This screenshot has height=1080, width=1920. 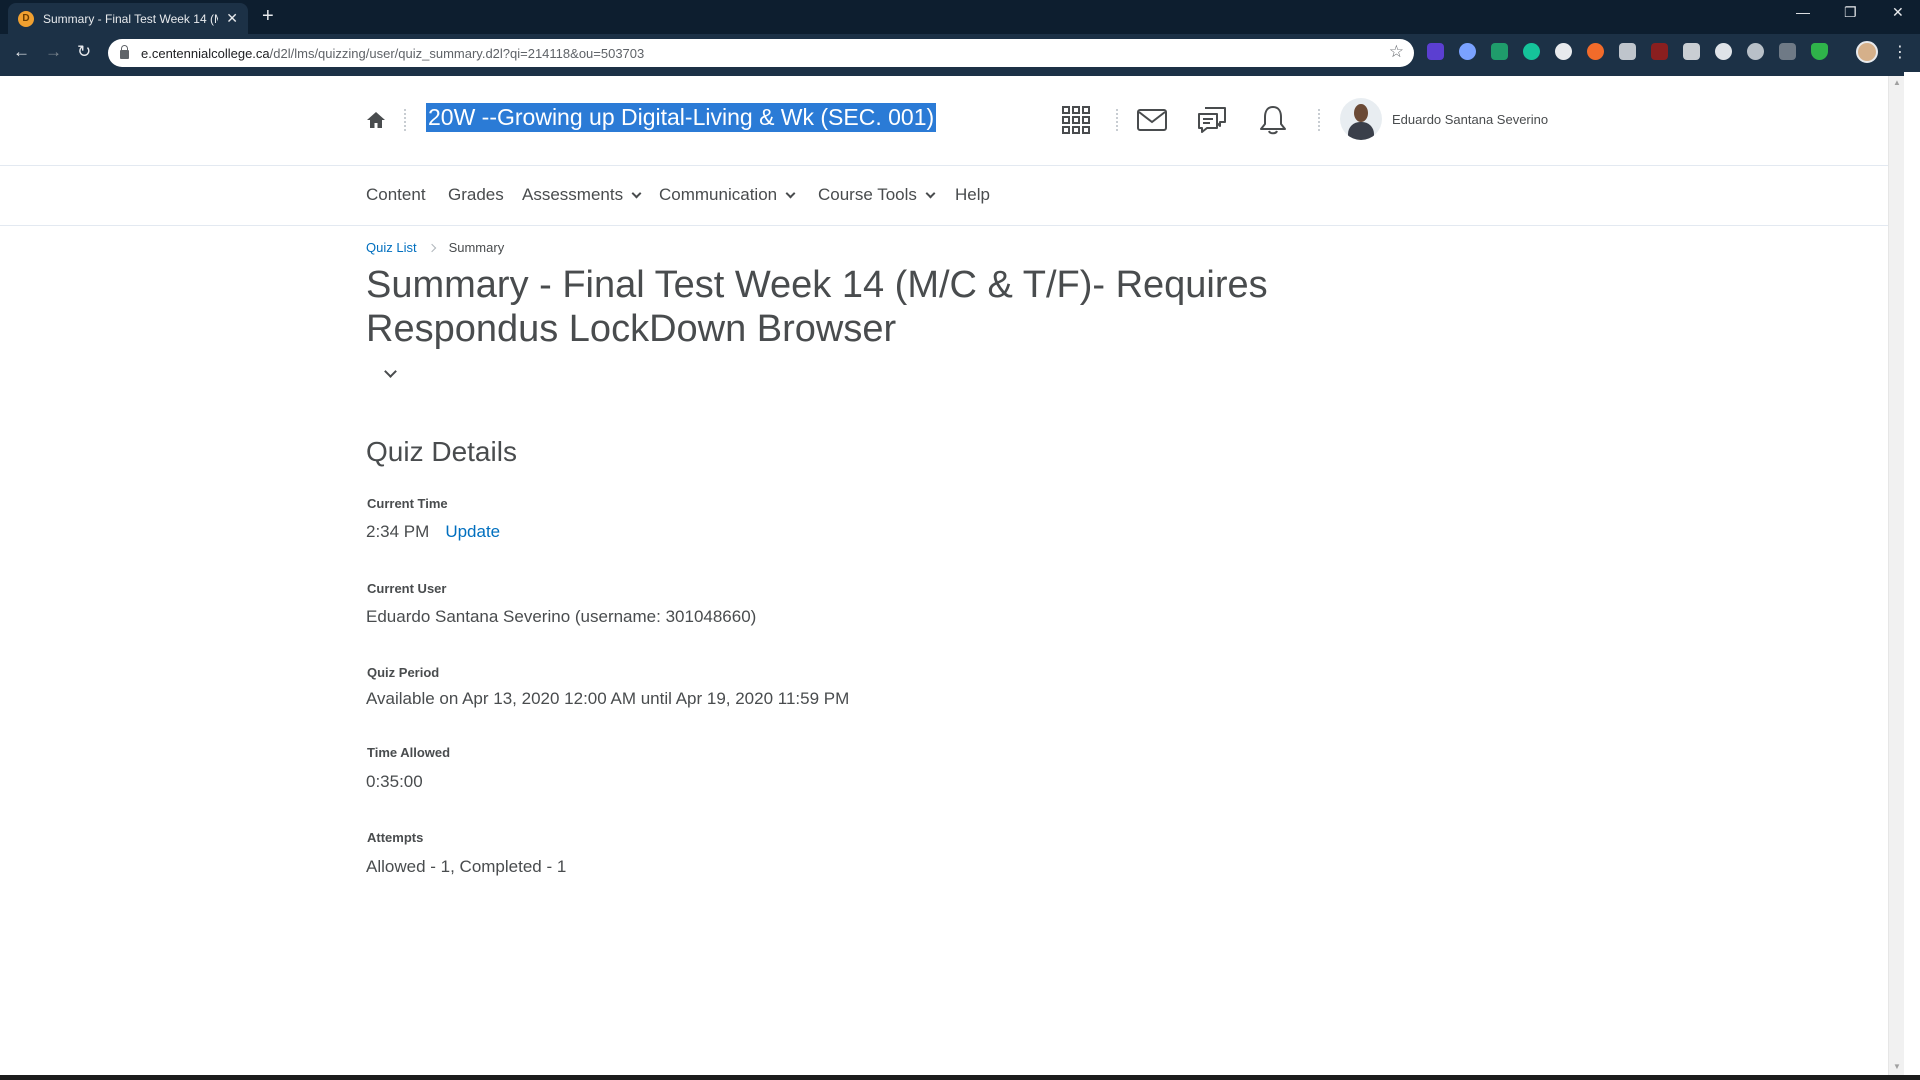 What do you see at coordinates (1470, 119) in the screenshot?
I see `user-name: Eduardo Santana Severino` at bounding box center [1470, 119].